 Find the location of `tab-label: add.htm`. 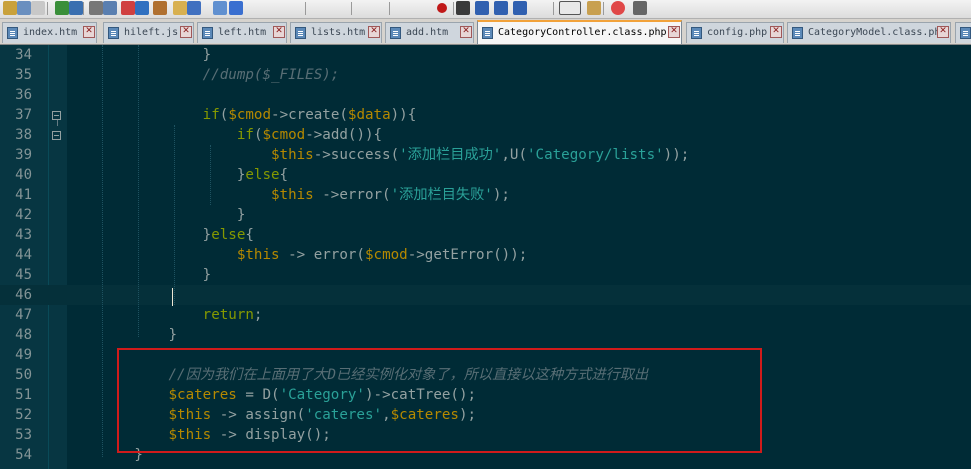

tab-label: add.htm is located at coordinates (427, 32).